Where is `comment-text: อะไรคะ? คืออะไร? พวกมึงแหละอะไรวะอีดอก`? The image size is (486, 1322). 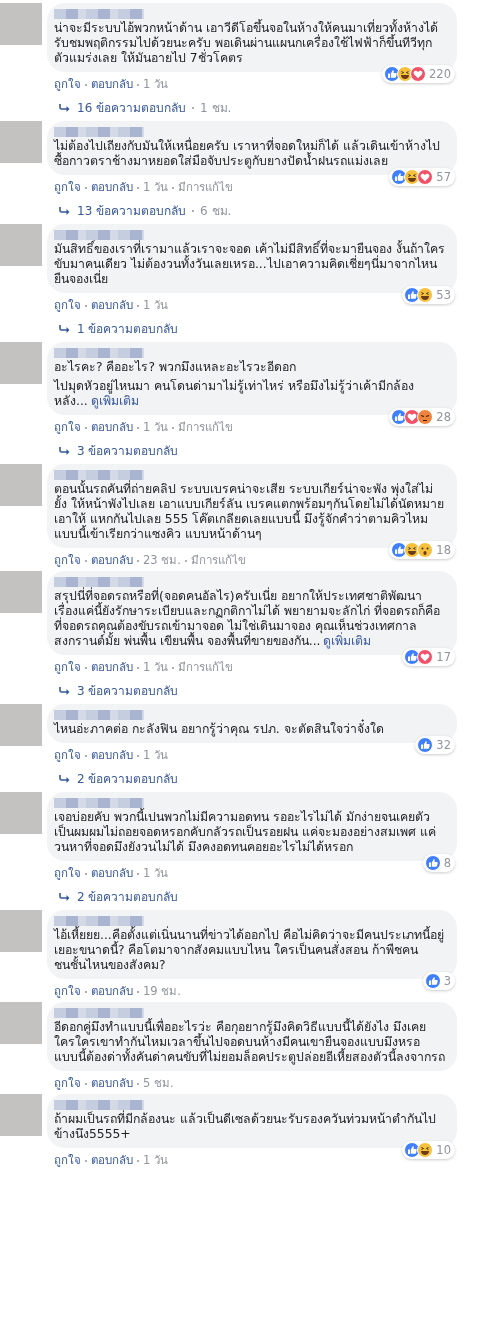
comment-text: อะไรคะ? คืออะไร? พวกมึงแหละอะไรวะอีดอก is located at coordinates (175, 367).